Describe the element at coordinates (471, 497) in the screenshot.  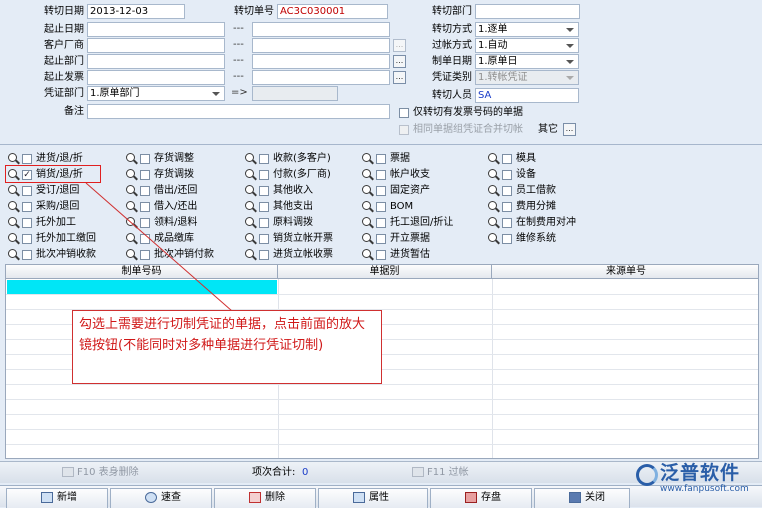
I see `save-icon` at that location.